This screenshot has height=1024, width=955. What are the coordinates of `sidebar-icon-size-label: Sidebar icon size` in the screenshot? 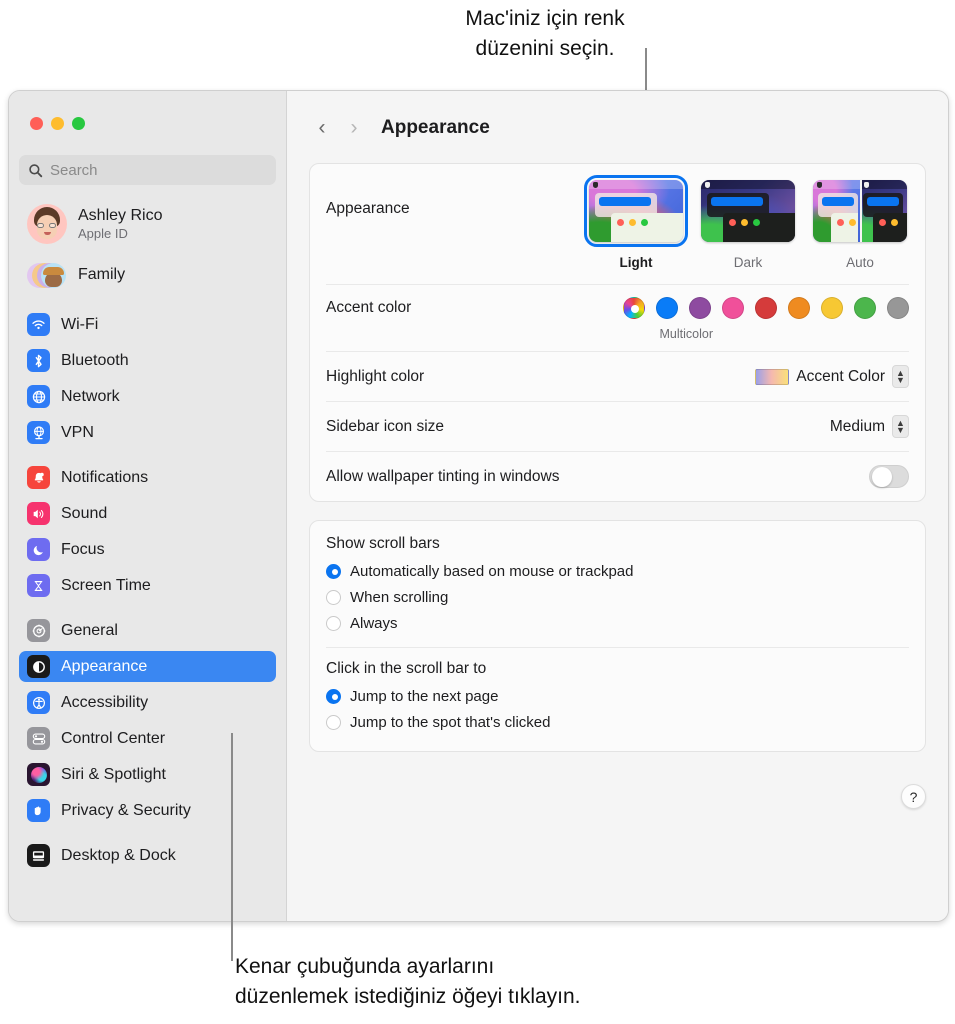 It's located at (385, 426).